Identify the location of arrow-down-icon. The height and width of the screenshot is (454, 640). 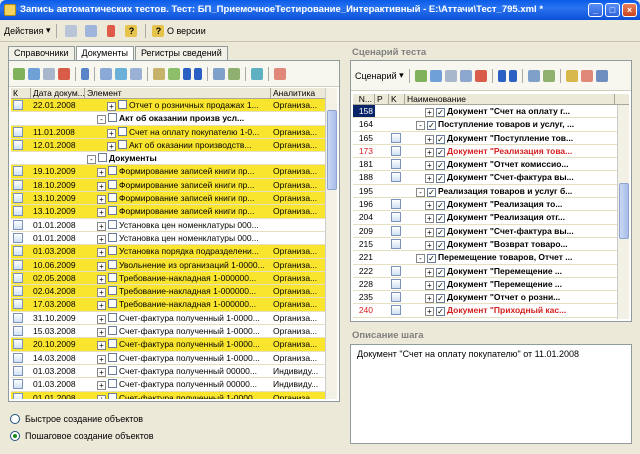
(198, 73).